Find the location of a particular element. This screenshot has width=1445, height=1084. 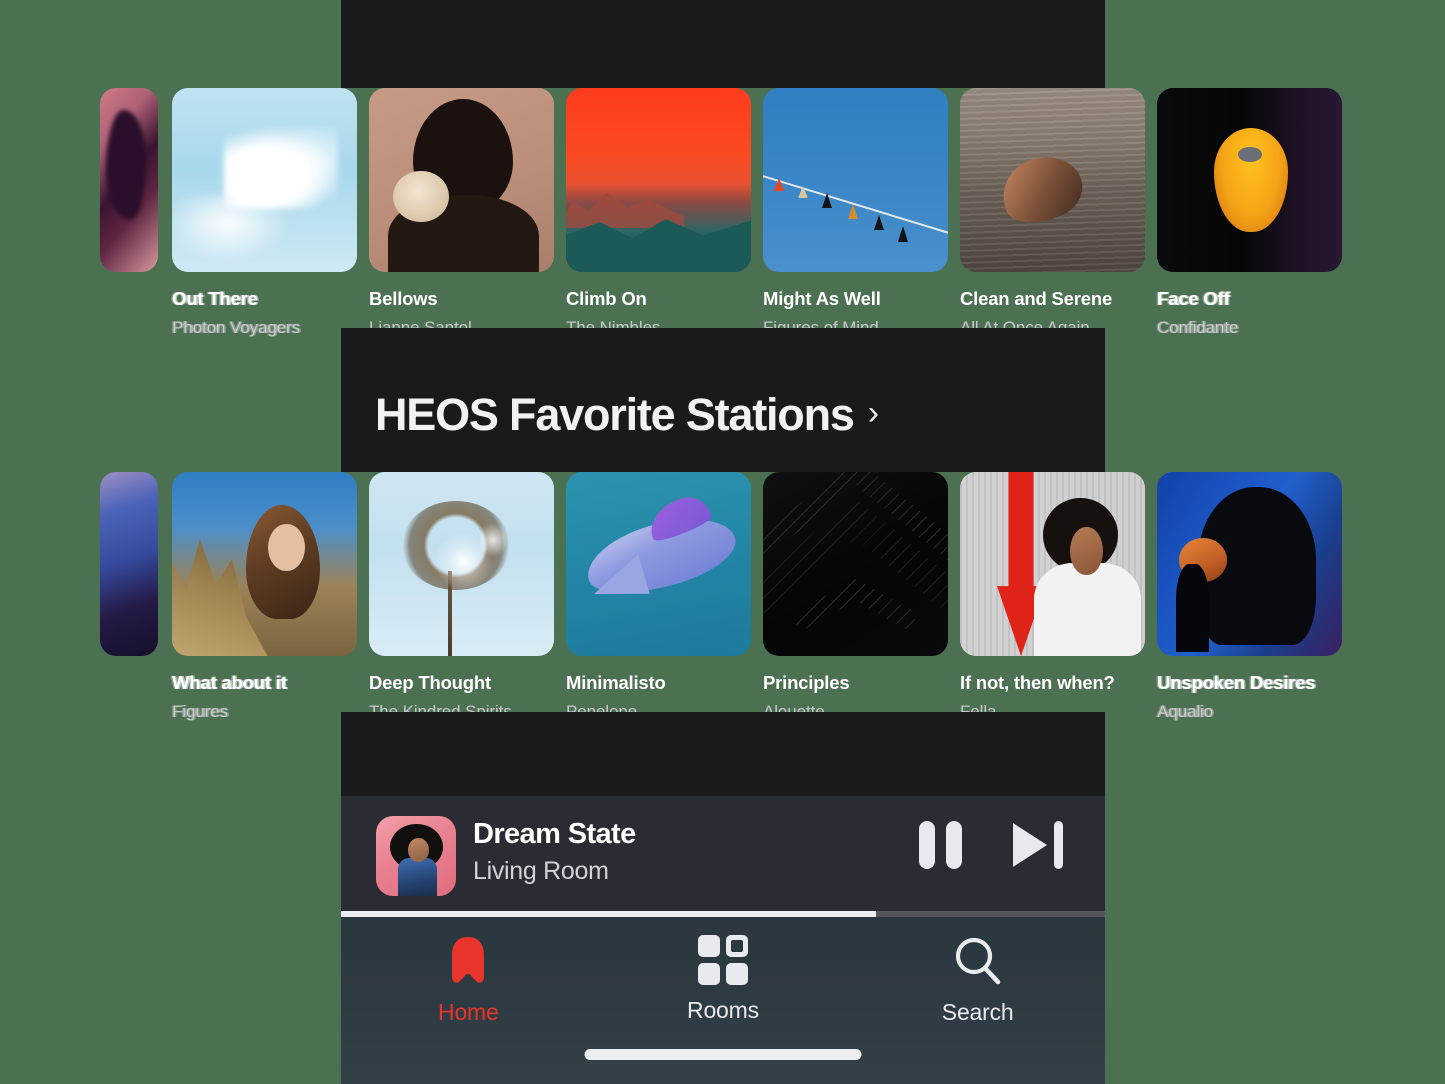

now-playing-room: Living Room is located at coordinates (541, 871).